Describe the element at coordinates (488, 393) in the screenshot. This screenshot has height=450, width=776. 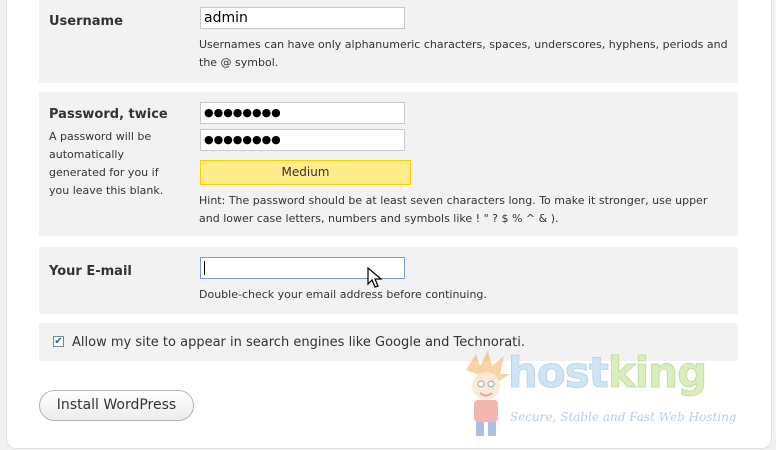
I see `mascot-icon` at that location.